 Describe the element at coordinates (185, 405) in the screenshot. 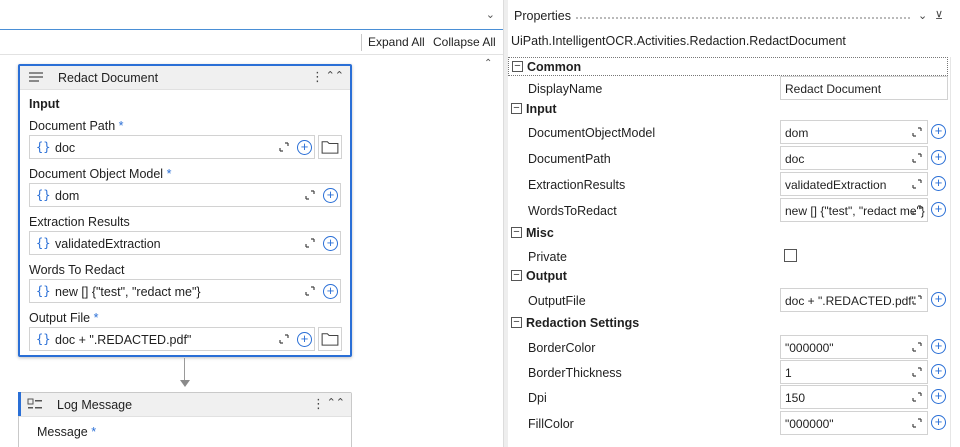

I see `activity-header: Log Message ⋮ ⌃⌃` at that location.